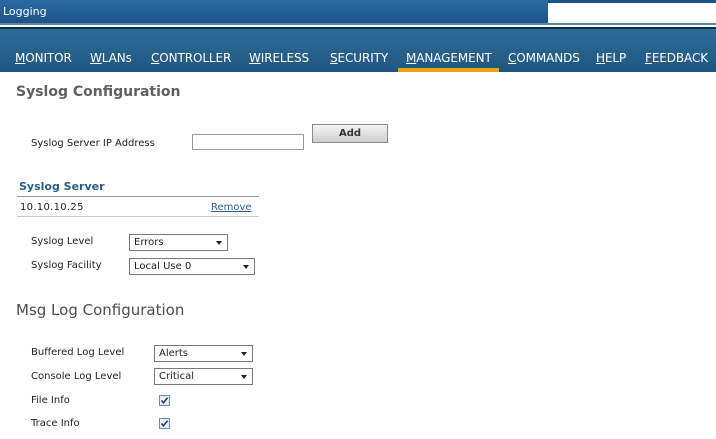  I want to click on syslog-server-ip-label: Syslog Server IP Address, so click(93, 143).